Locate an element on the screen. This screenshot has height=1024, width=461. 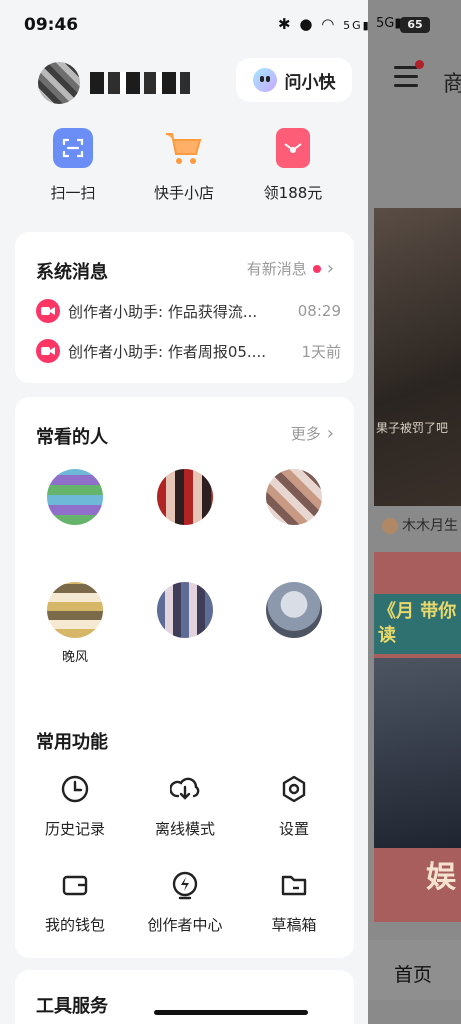
status-bar-right: 5G▮ 65 is located at coordinates (414, 25).